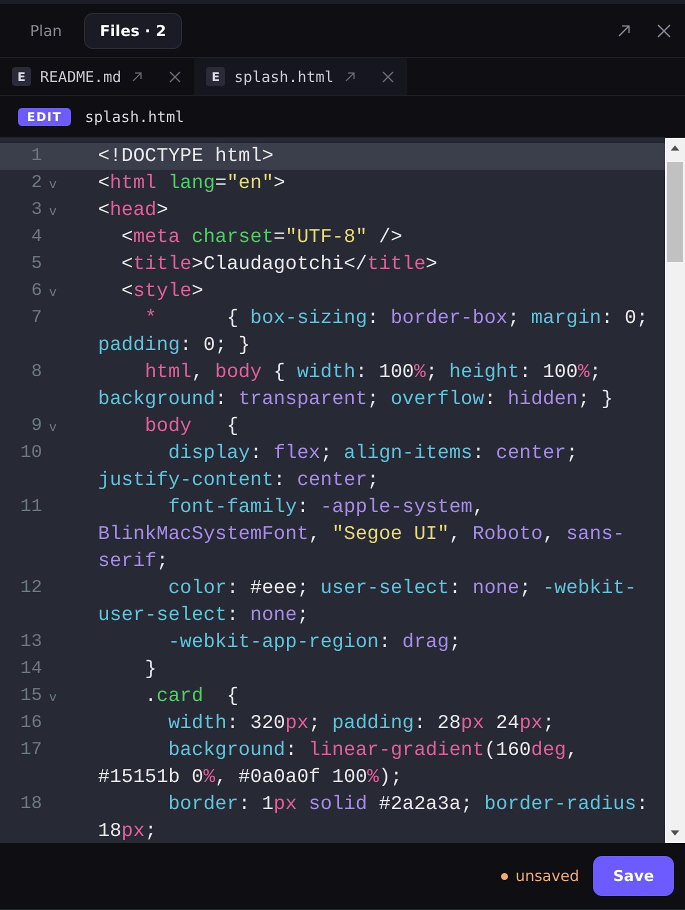 The height and width of the screenshot is (910, 685). What do you see at coordinates (151, 669) in the screenshot?
I see `code-line: }` at bounding box center [151, 669].